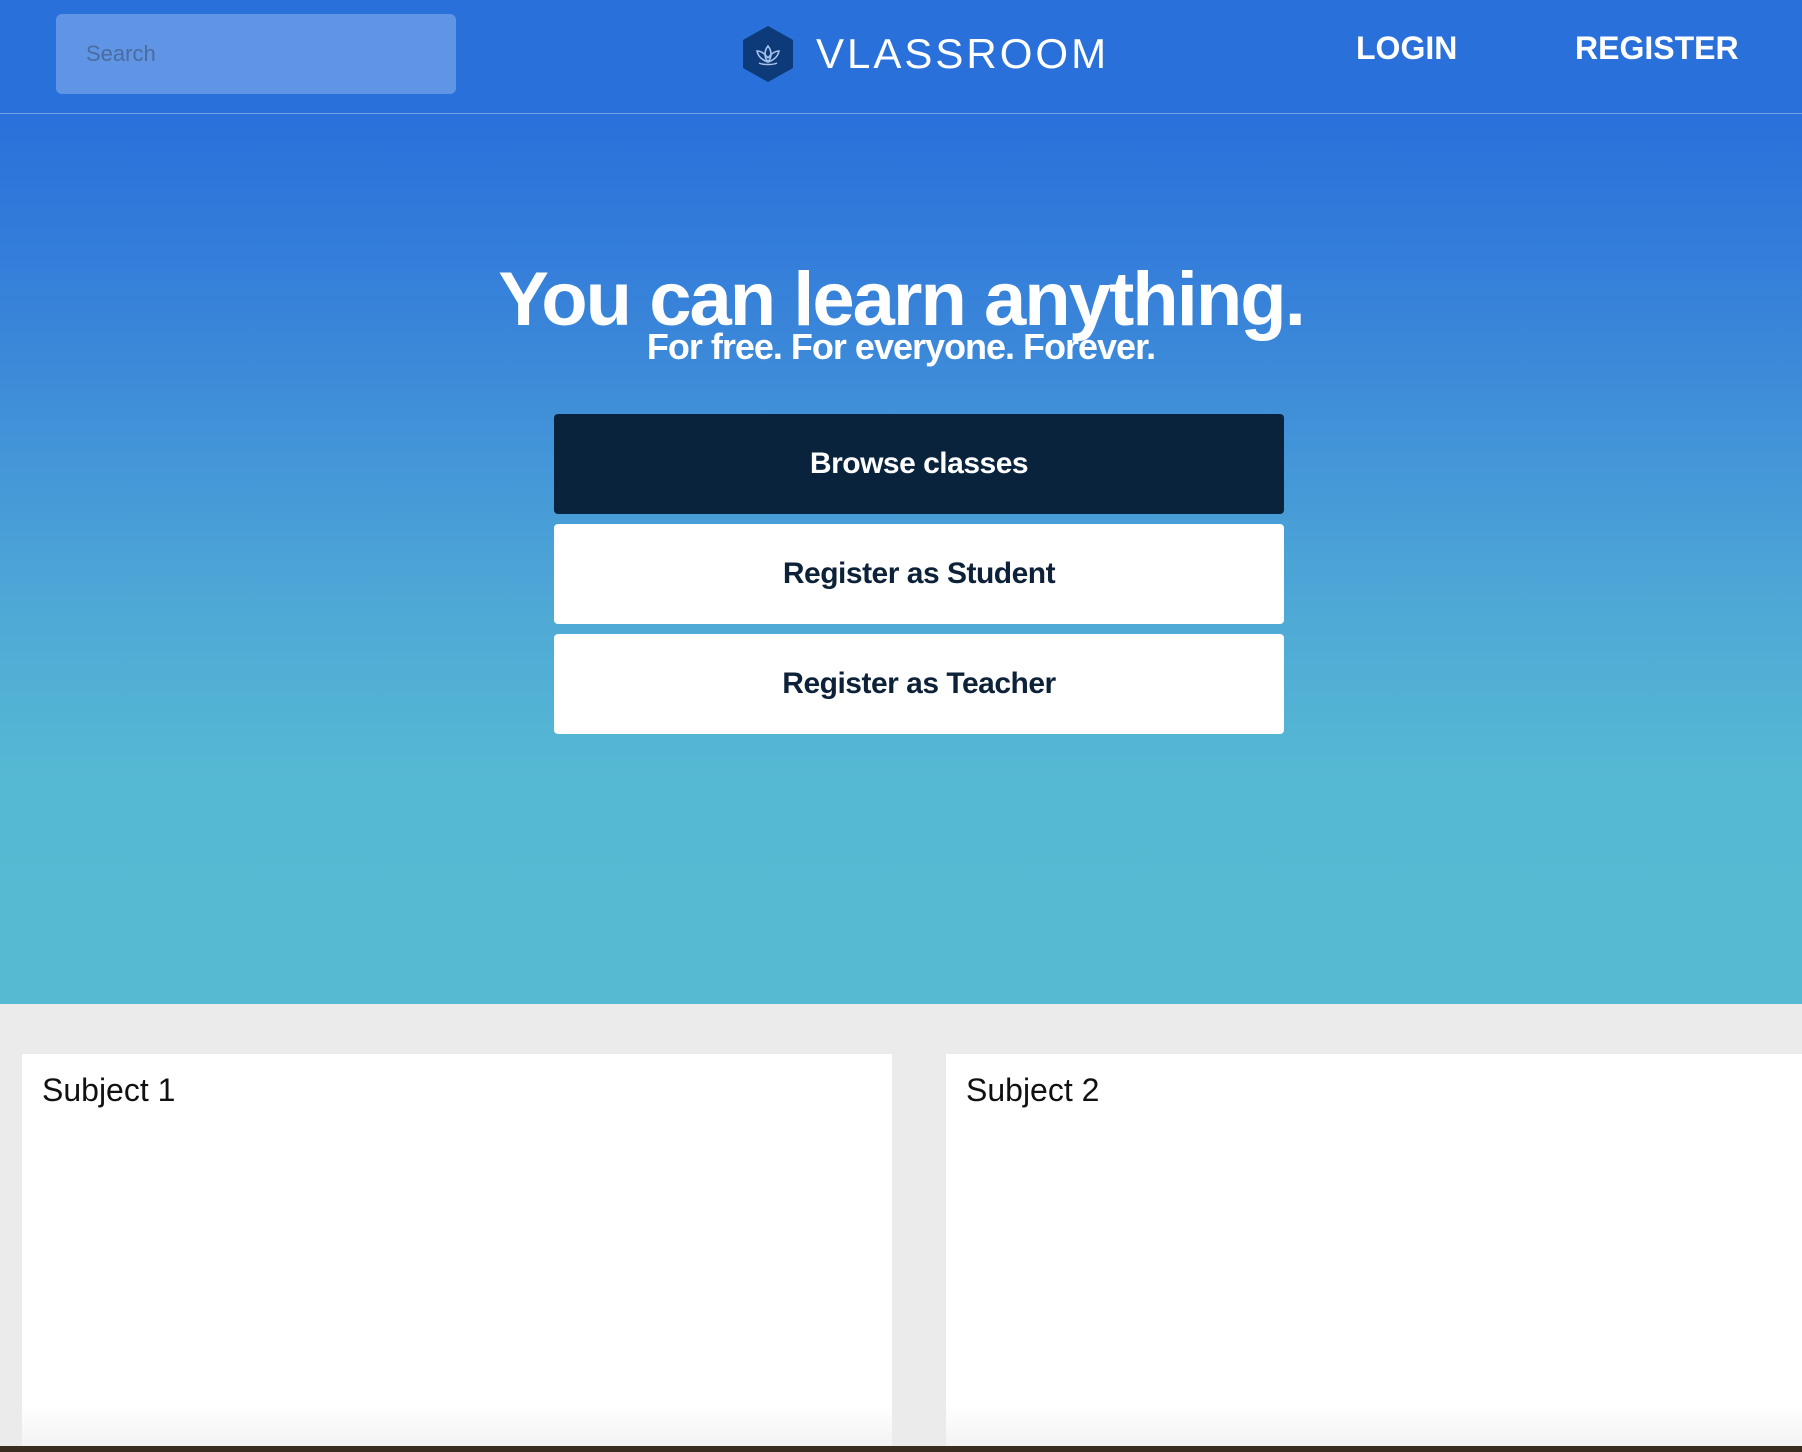 This screenshot has height=1452, width=1802. Describe the element at coordinates (1657, 48) in the screenshot. I see `register-link: REGISTER` at that location.